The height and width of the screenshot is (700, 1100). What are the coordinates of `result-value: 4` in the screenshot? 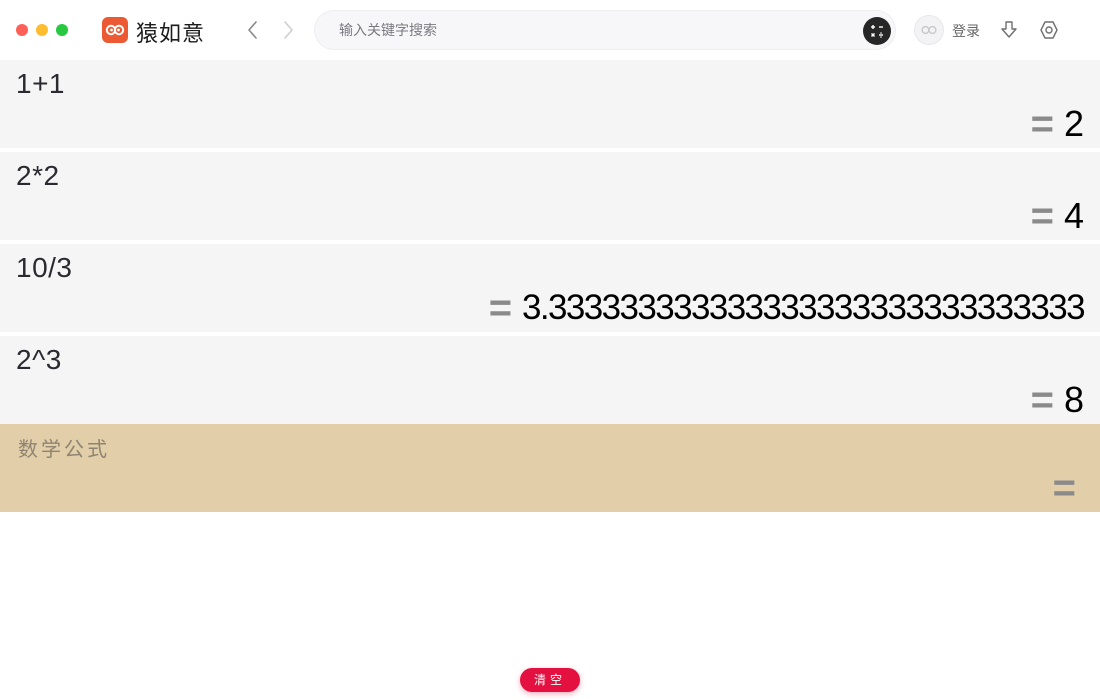 It's located at (1073, 215).